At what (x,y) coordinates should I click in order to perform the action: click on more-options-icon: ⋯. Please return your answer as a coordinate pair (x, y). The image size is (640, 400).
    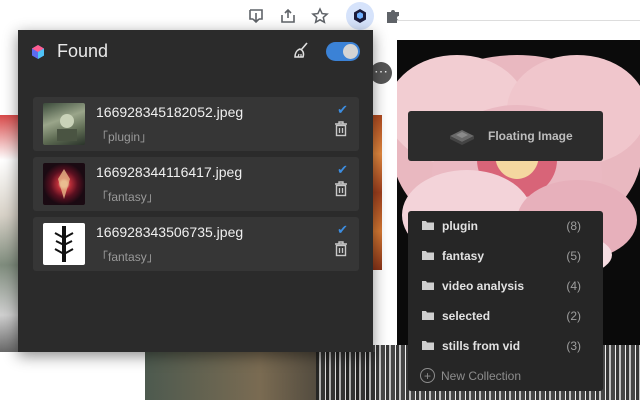
    Looking at the image, I should click on (381, 73).